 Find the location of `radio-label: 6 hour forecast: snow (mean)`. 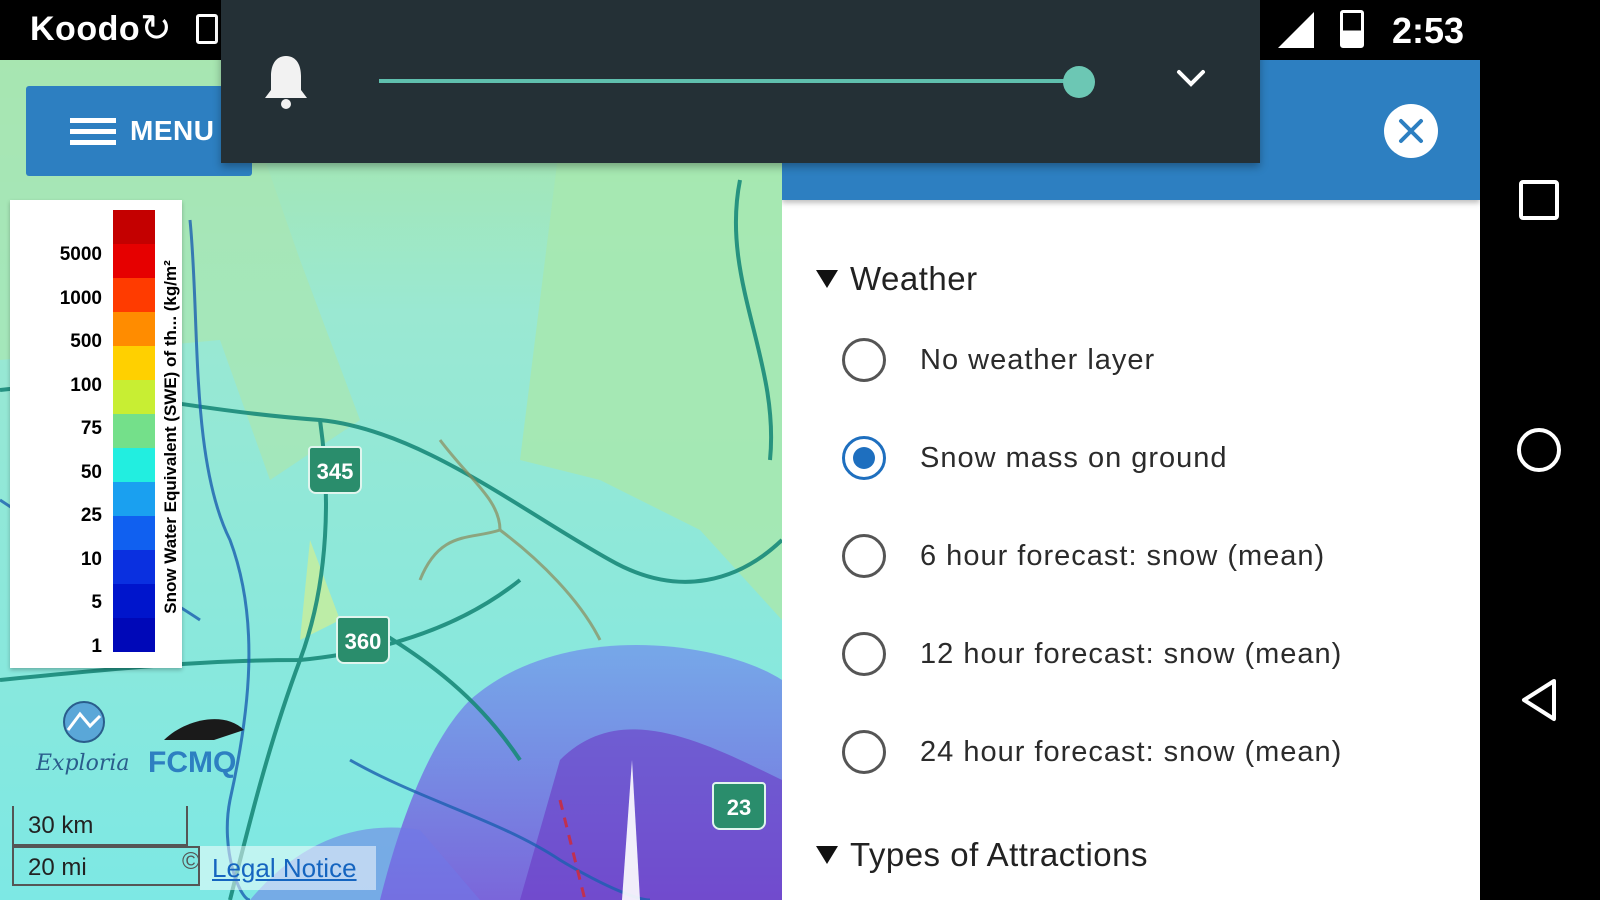

radio-label: 6 hour forecast: snow (mean) is located at coordinates (1123, 555).